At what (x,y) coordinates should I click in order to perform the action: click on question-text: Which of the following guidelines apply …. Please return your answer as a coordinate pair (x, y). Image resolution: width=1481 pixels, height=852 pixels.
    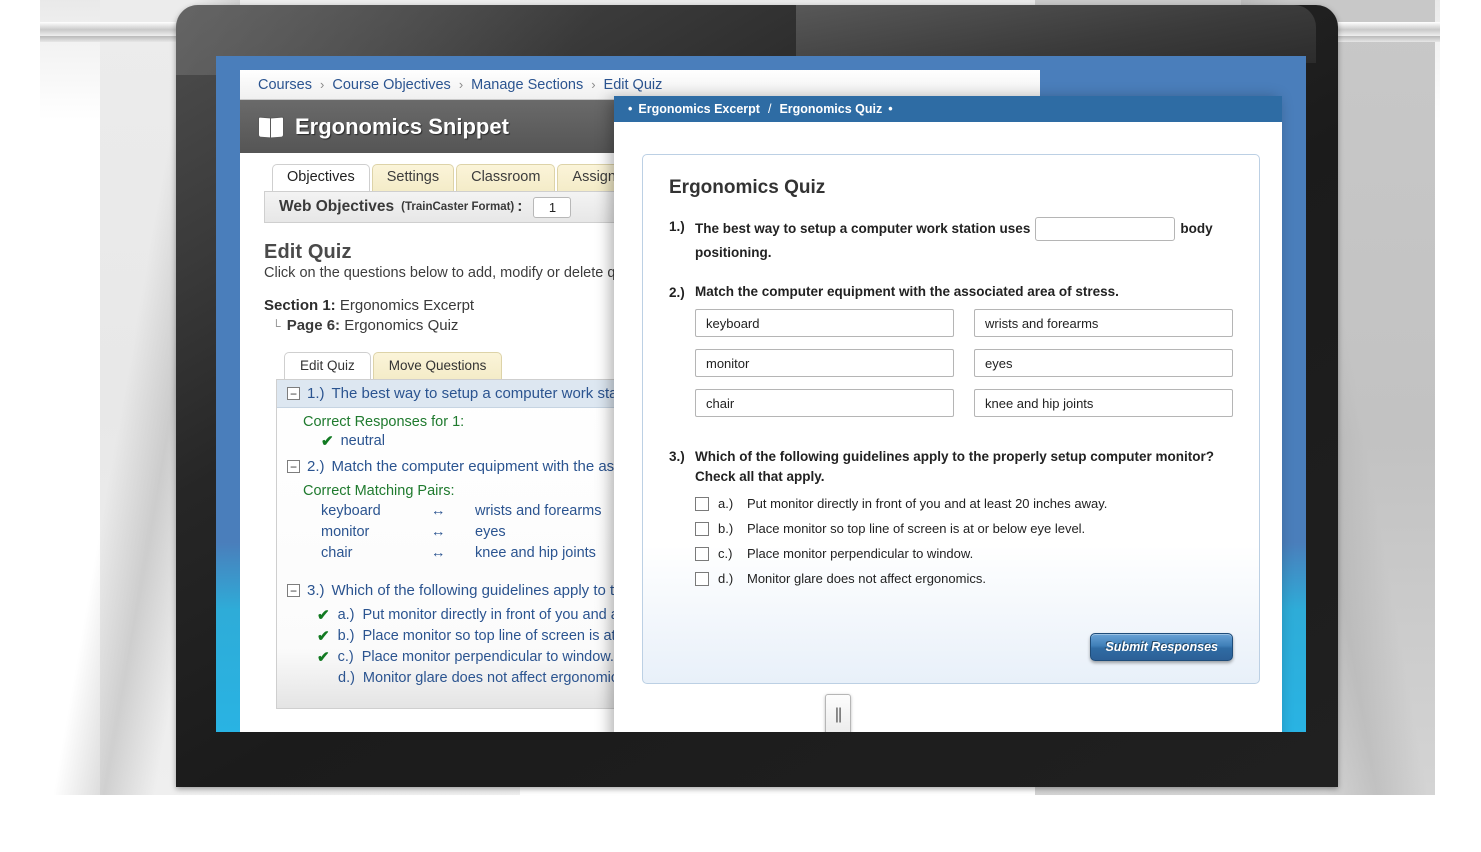
    Looking at the image, I should click on (955, 467).